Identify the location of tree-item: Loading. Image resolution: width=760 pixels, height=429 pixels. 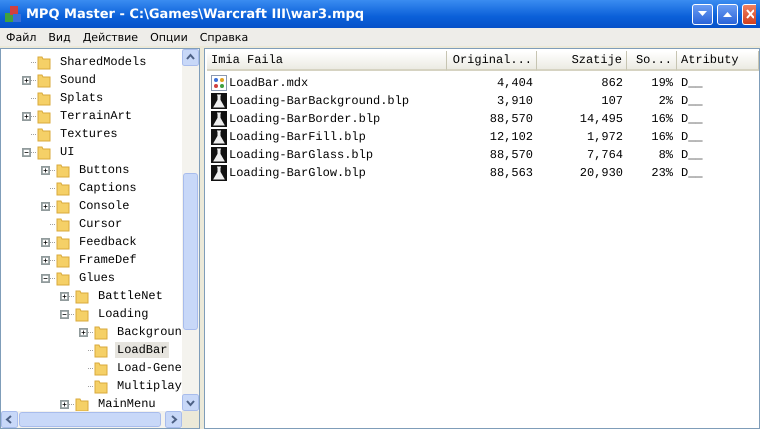
(123, 314).